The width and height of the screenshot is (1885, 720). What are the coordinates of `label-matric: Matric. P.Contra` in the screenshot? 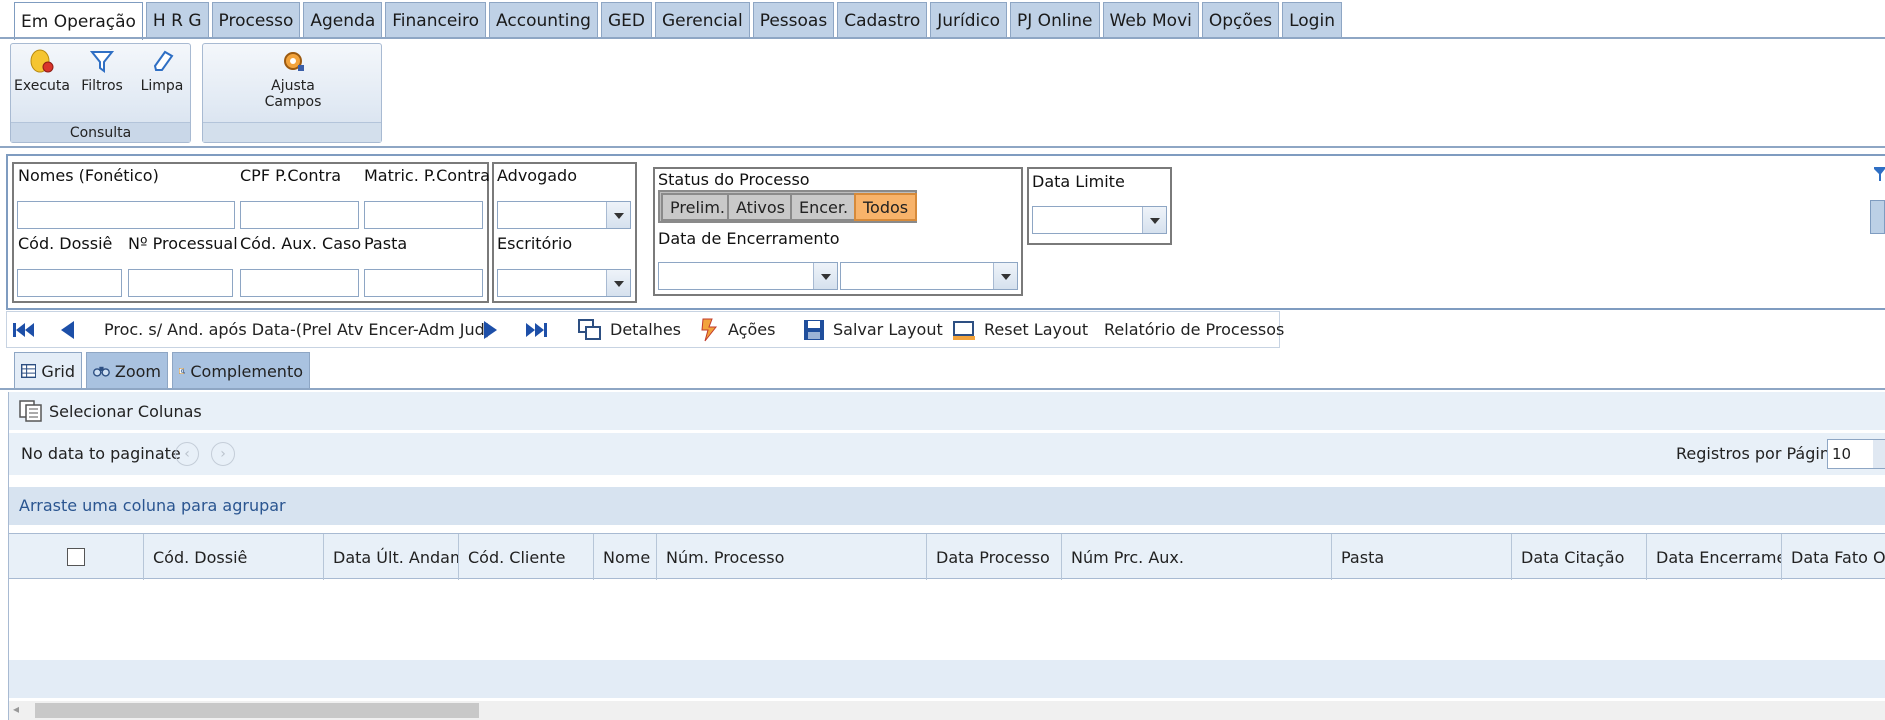 It's located at (427, 175).